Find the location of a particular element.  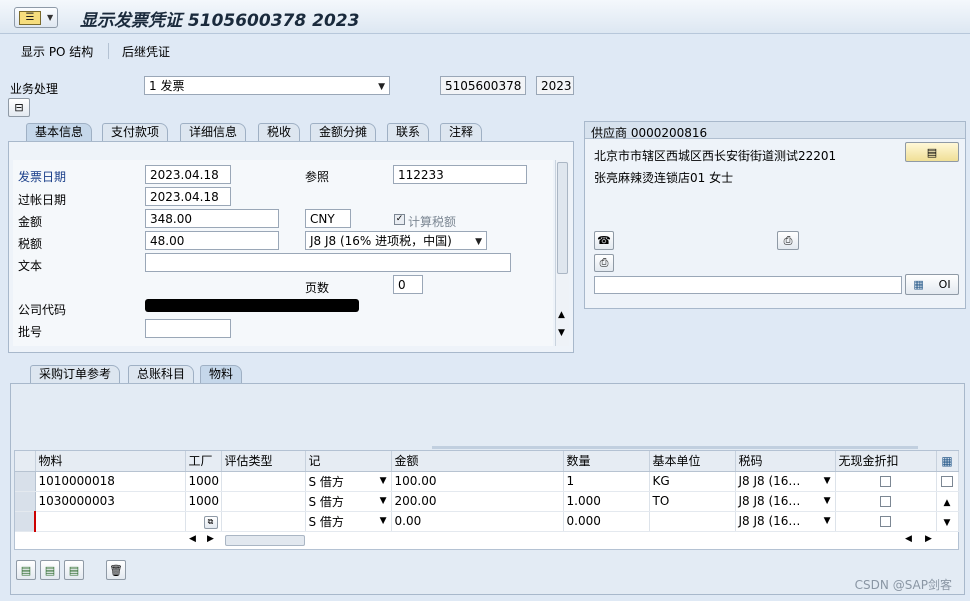

base-unit-cell: TO is located at coordinates (692, 501).